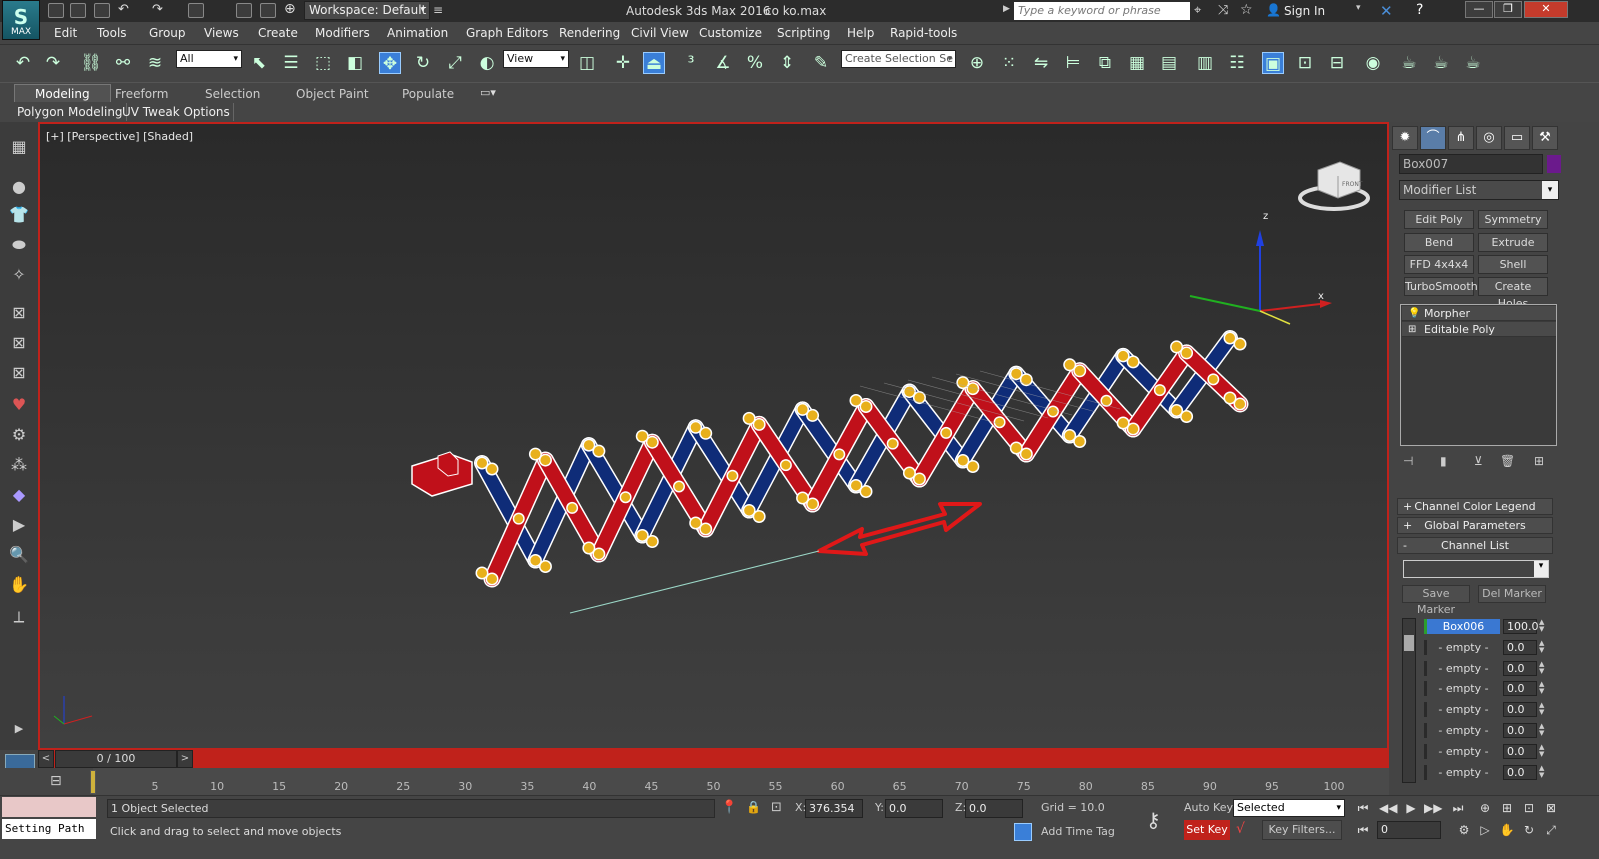  I want to click on reference-coordinate-select: View ▾, so click(536, 59).